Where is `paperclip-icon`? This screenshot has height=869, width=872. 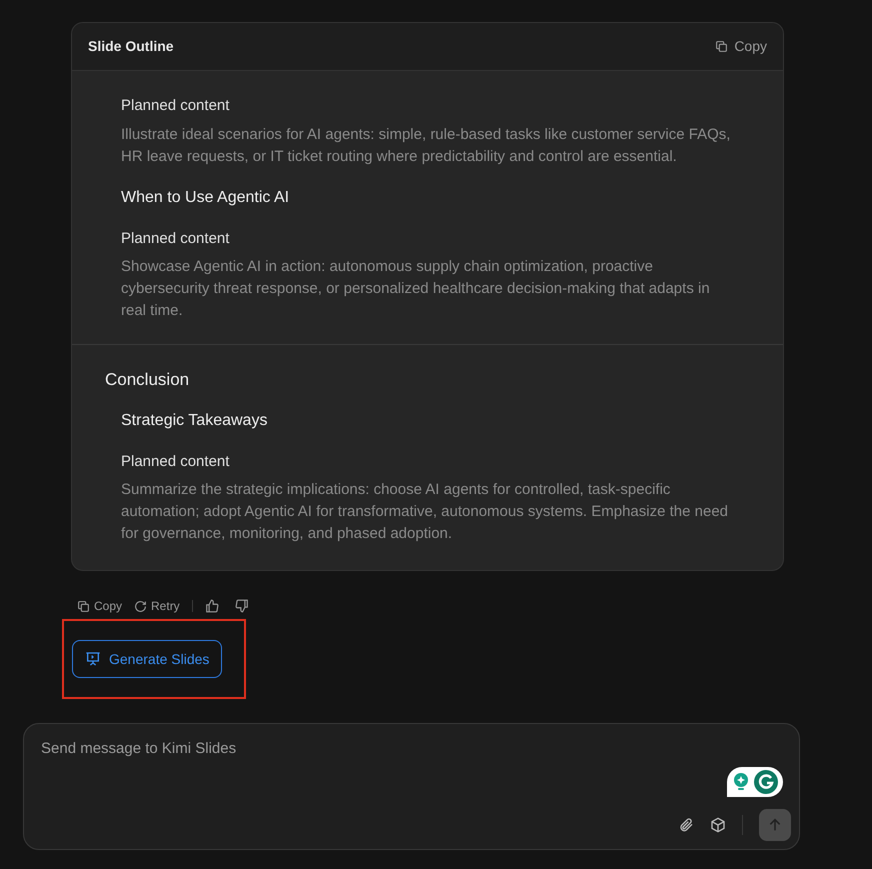 paperclip-icon is located at coordinates (686, 825).